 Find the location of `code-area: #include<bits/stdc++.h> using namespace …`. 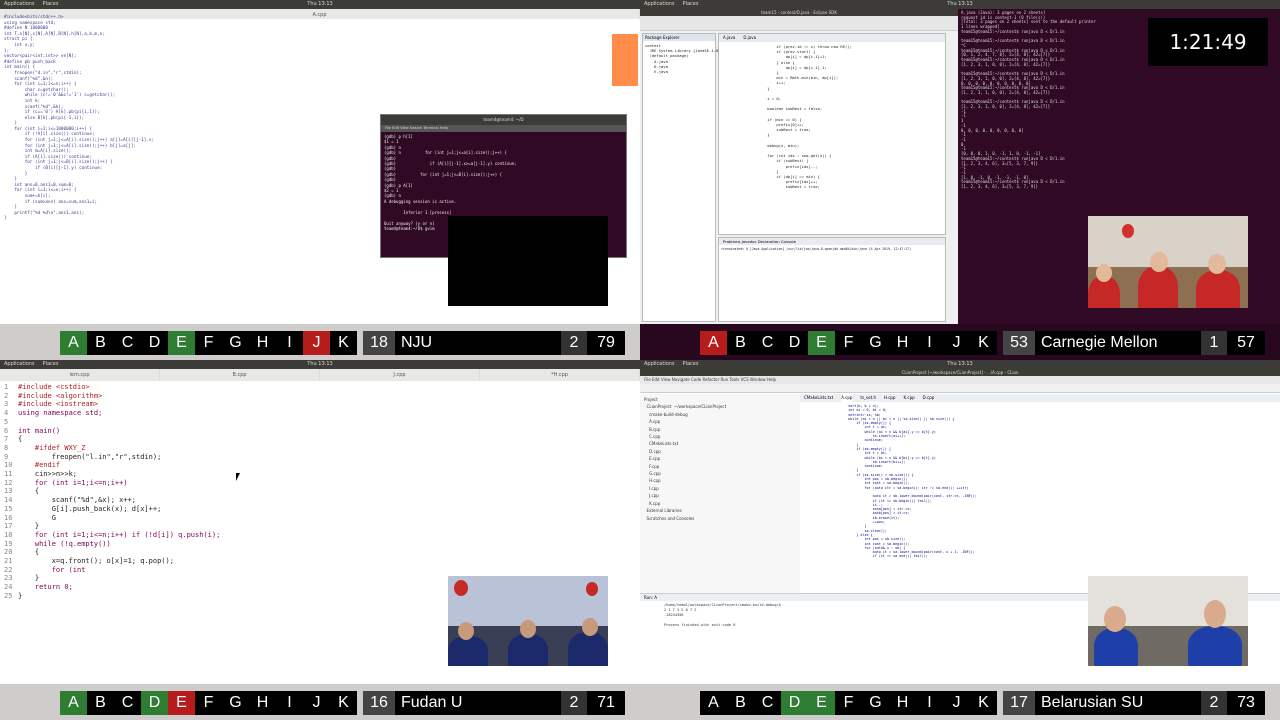

code-area: #include<bits/stdc++.h> using namespace … is located at coordinates (79, 118).